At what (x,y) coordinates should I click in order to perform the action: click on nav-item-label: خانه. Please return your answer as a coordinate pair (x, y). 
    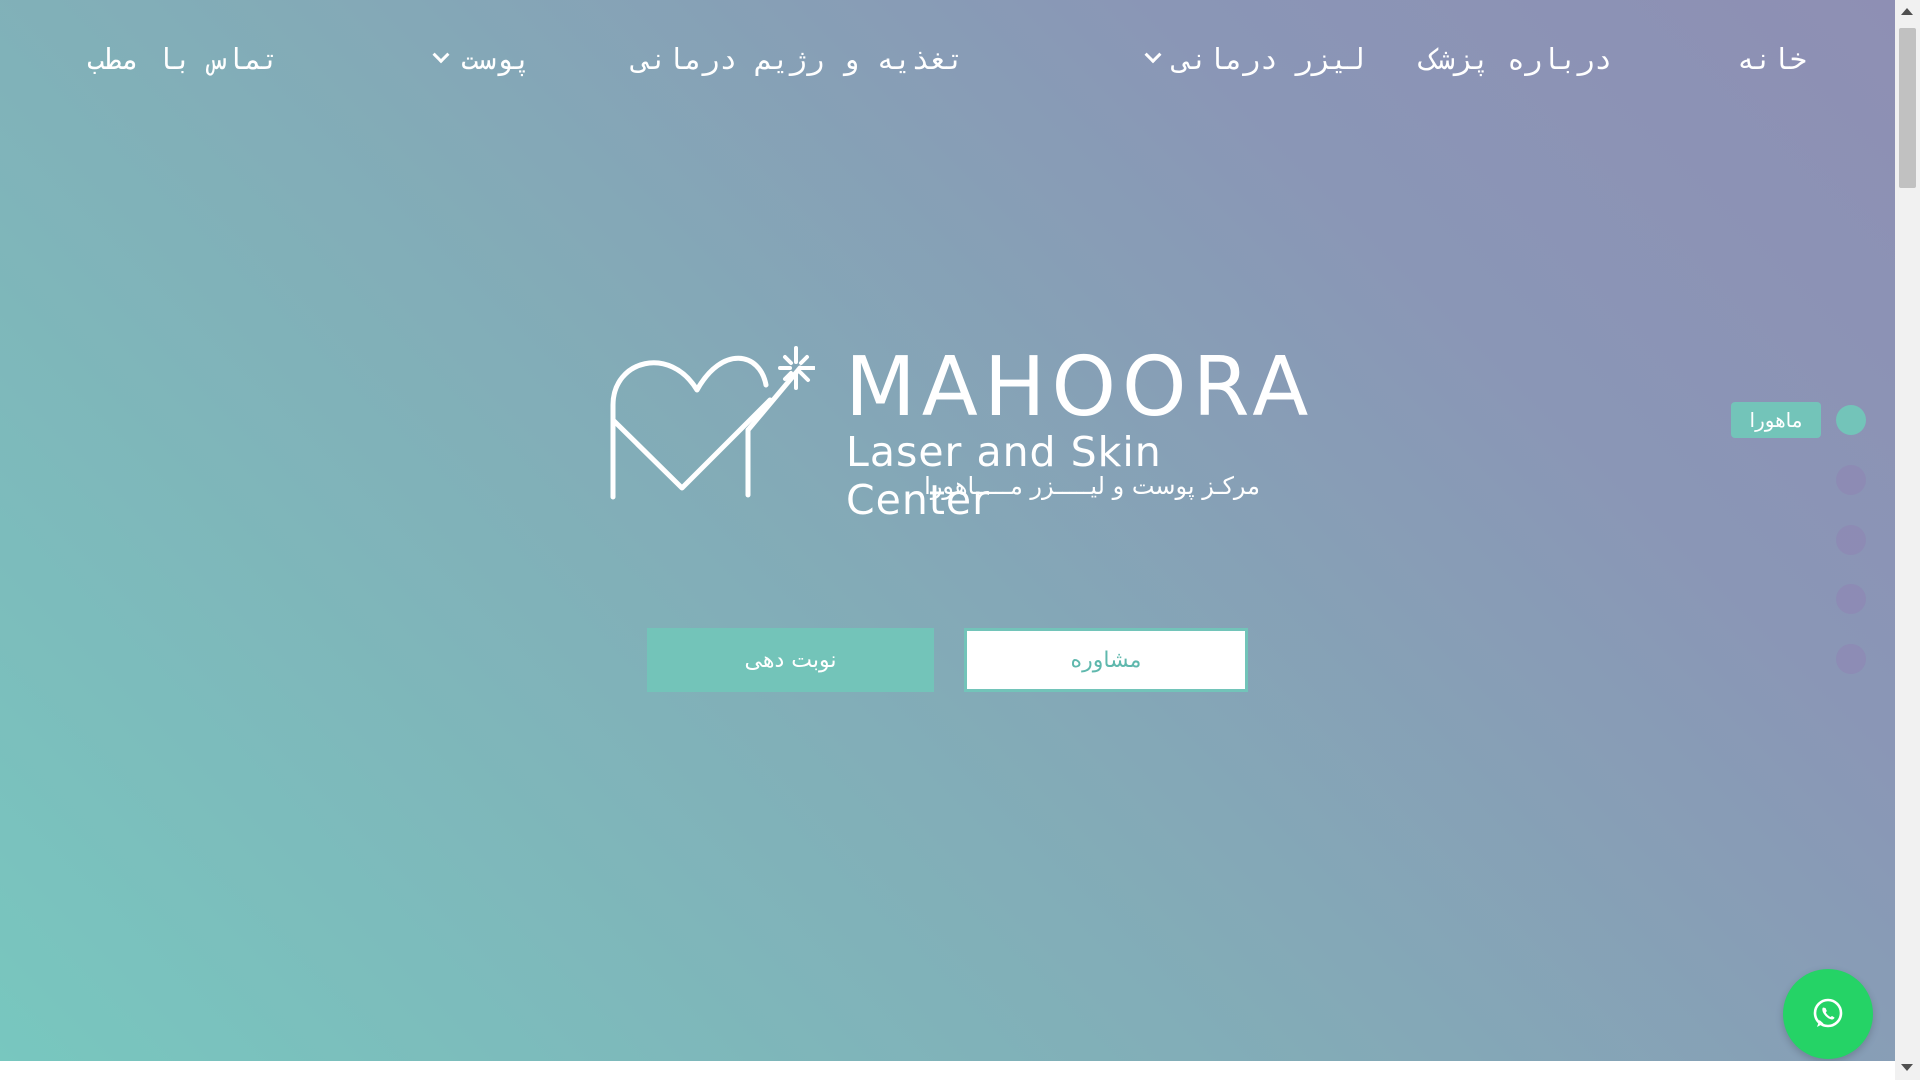
    Looking at the image, I should click on (1772, 59).